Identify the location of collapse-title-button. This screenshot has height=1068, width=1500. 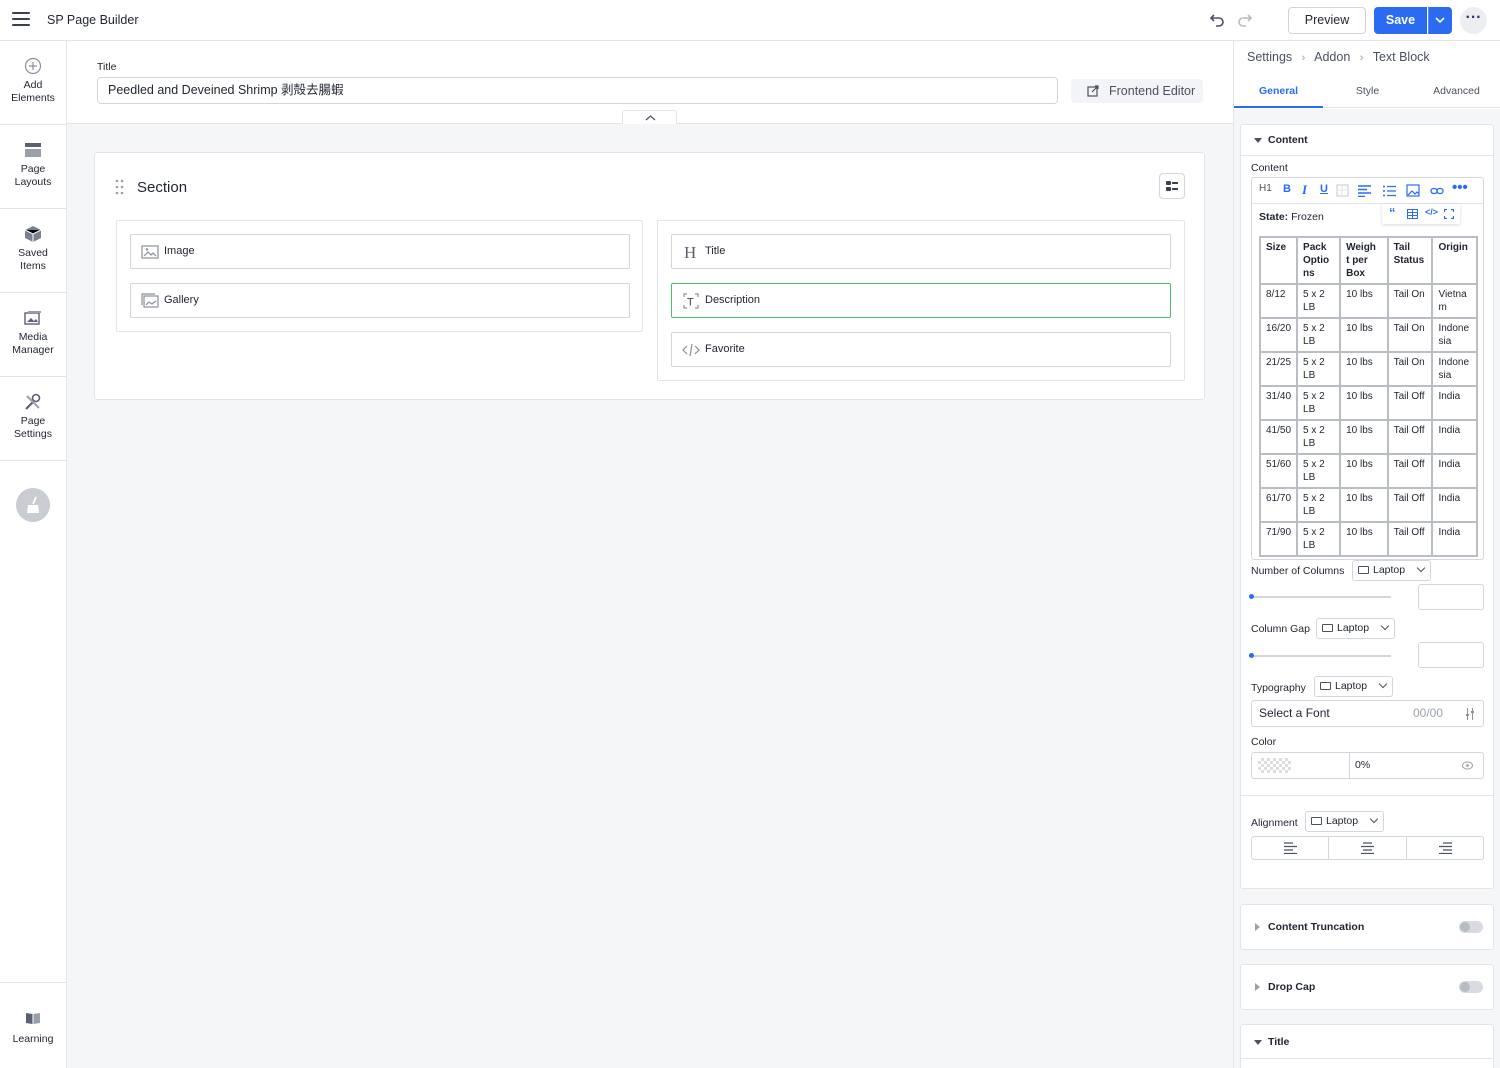
(649, 117).